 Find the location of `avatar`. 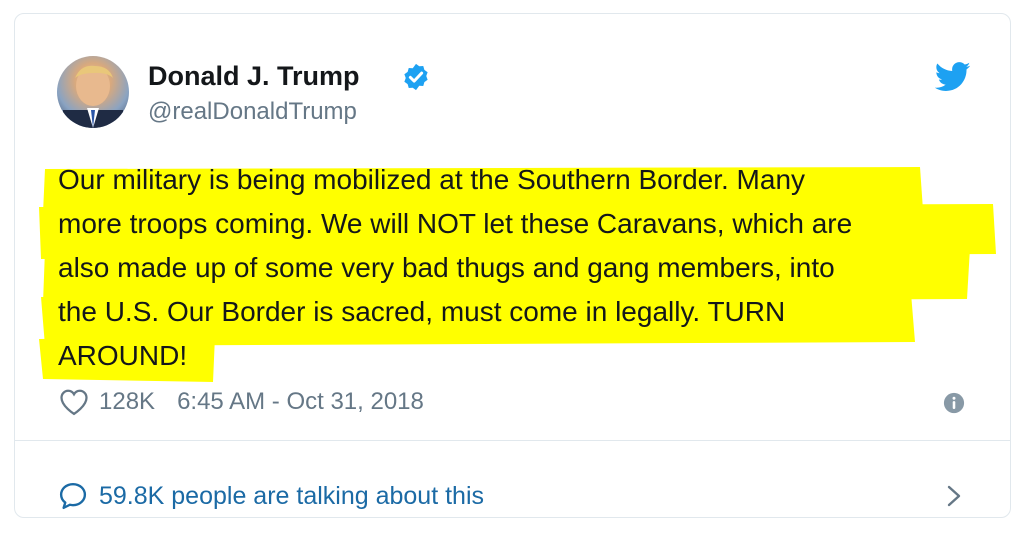

avatar is located at coordinates (93, 92).